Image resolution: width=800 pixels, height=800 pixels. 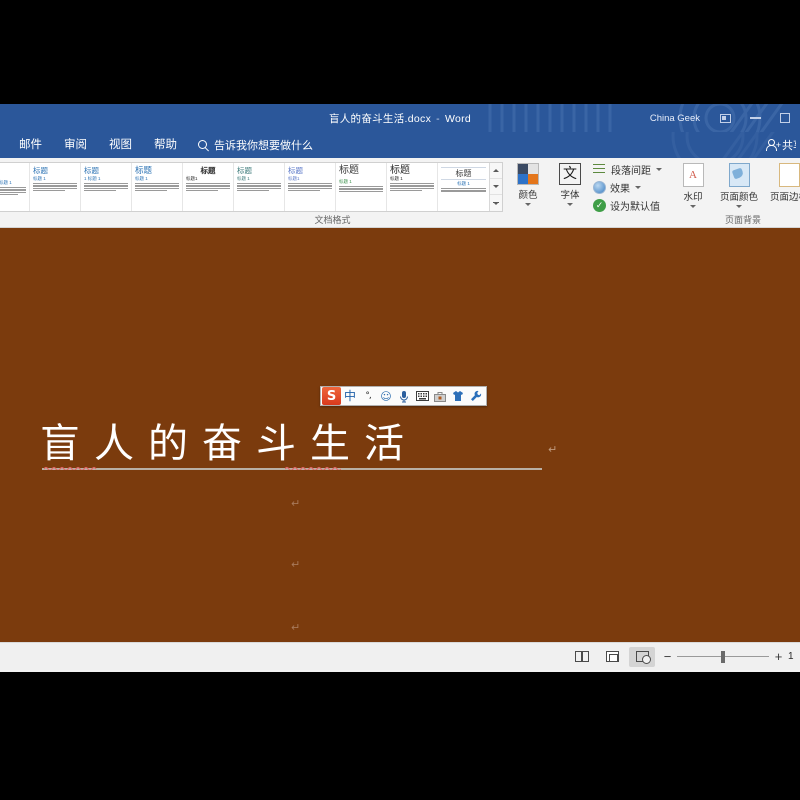 What do you see at coordinates (739, 187) in the screenshot?
I see `page-color-button: 页面颜色` at bounding box center [739, 187].